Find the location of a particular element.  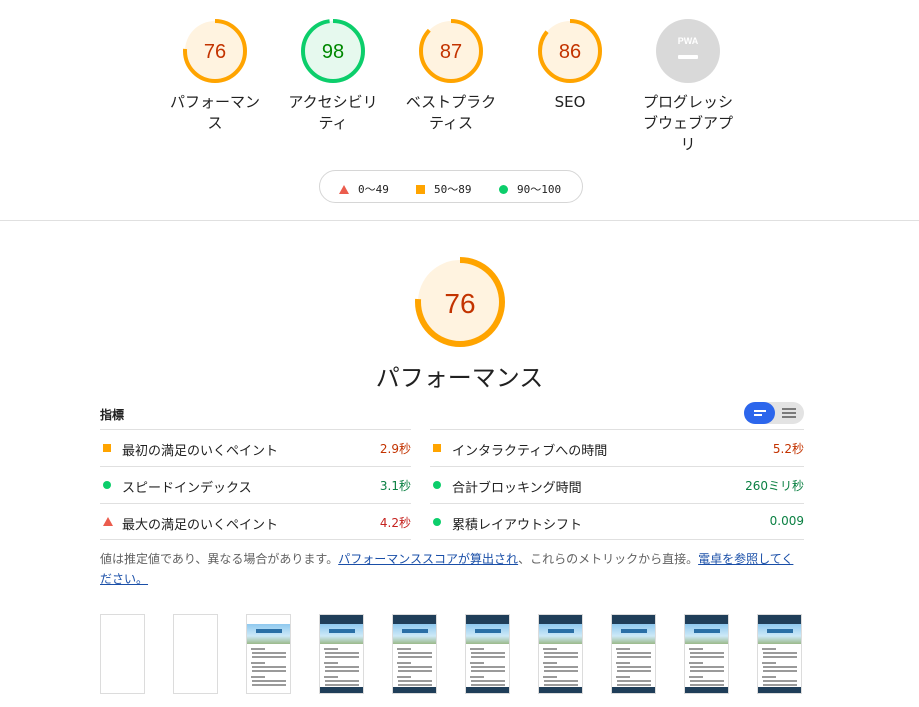

performance-score: 76 is located at coordinates (459, 303).